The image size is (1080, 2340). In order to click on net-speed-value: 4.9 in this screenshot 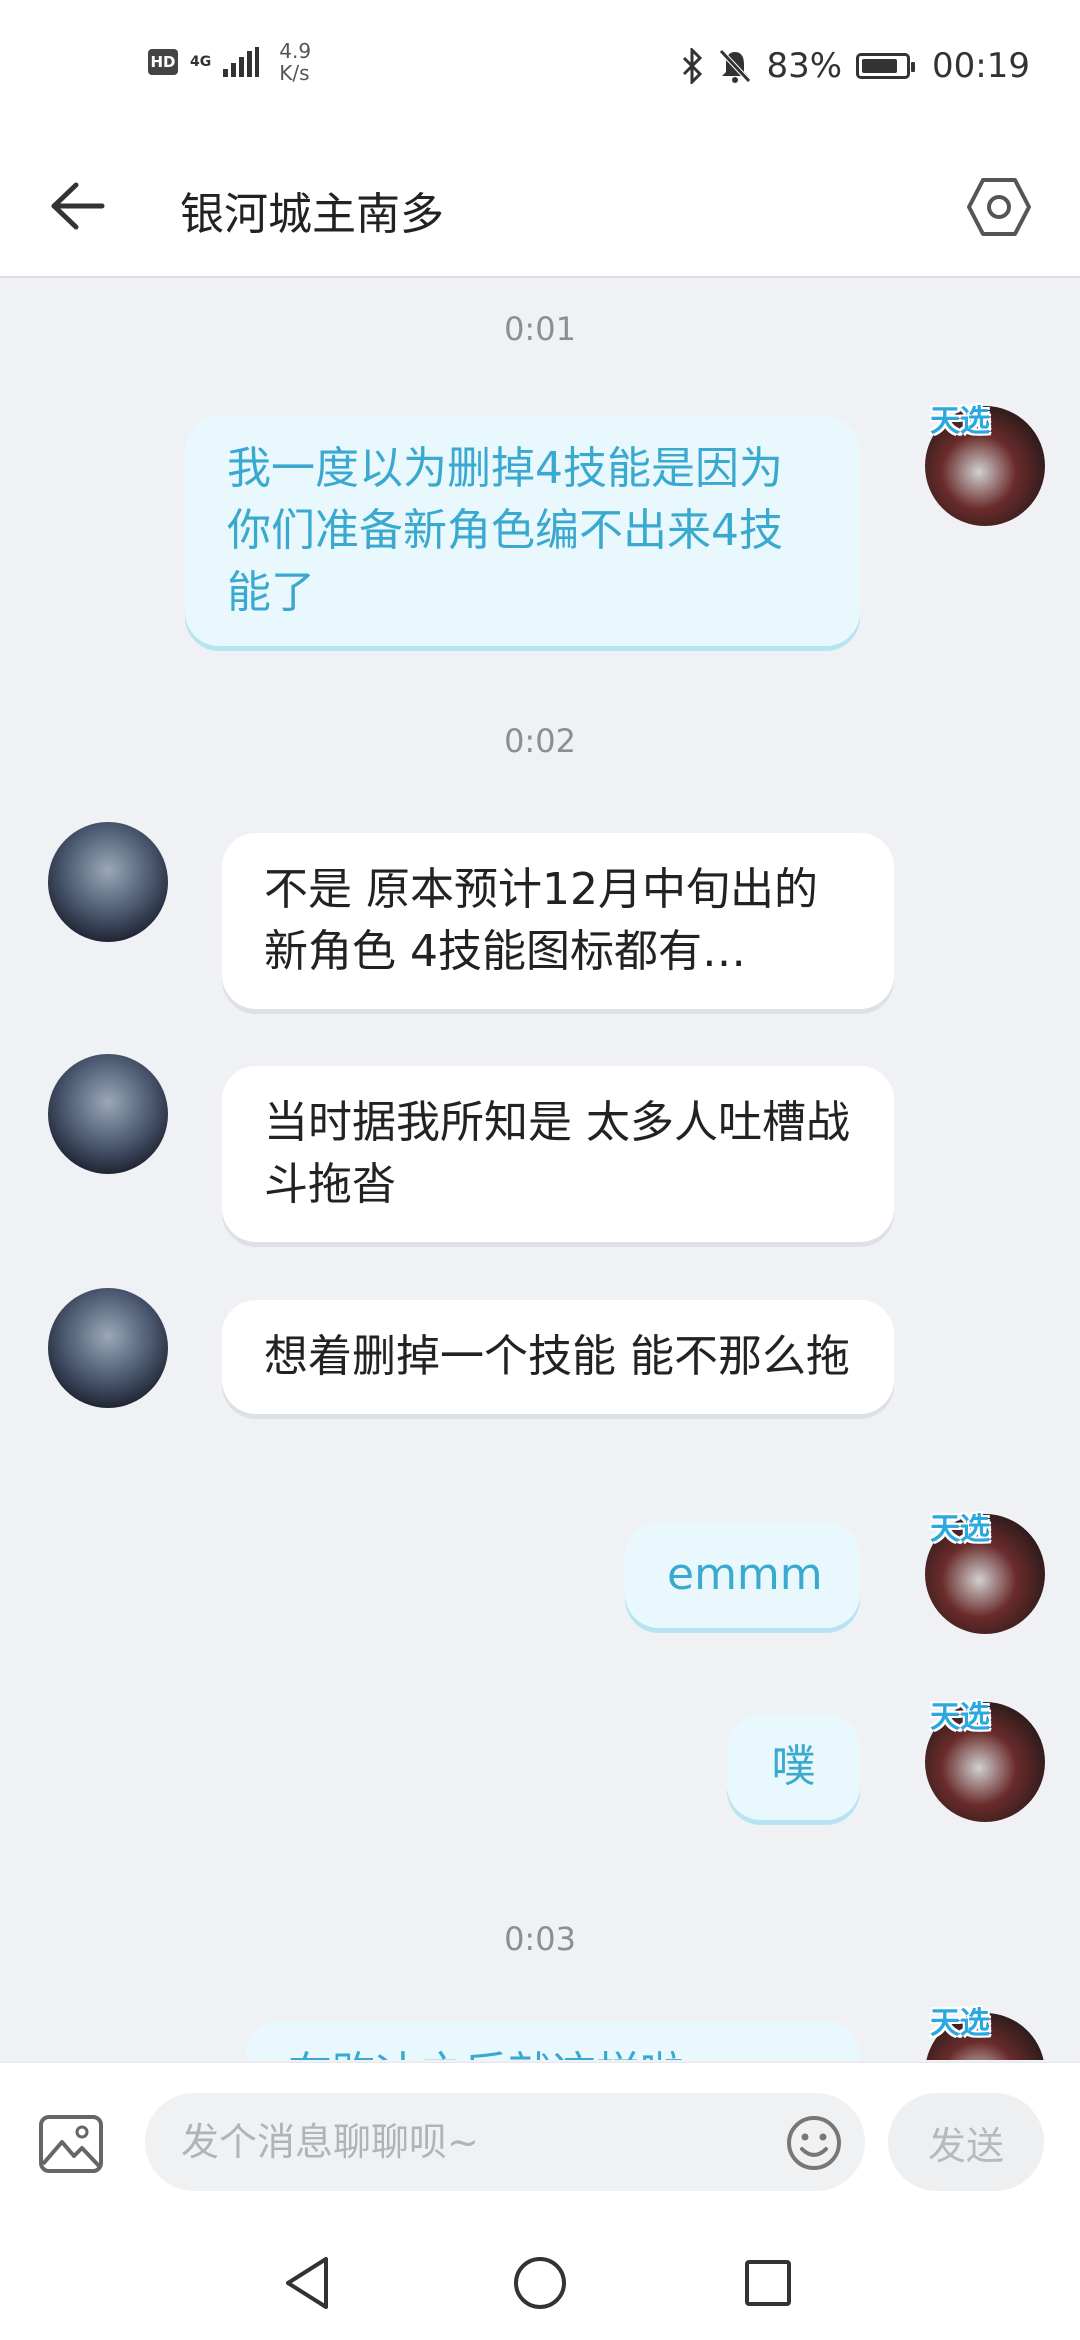, I will do `click(295, 51)`.